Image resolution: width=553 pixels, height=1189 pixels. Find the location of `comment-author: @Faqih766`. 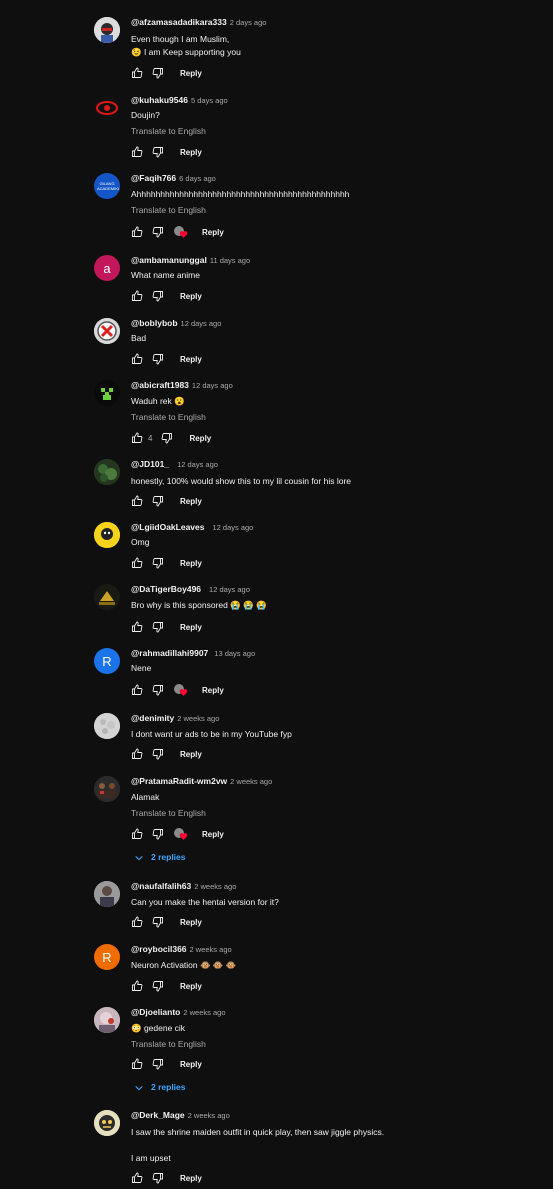

comment-author: @Faqih766 is located at coordinates (153, 178).